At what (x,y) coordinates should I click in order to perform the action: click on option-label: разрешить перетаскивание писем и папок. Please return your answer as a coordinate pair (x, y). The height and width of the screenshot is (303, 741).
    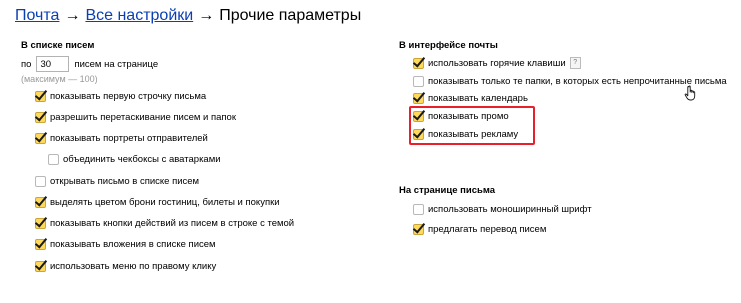
    Looking at the image, I should click on (143, 117).